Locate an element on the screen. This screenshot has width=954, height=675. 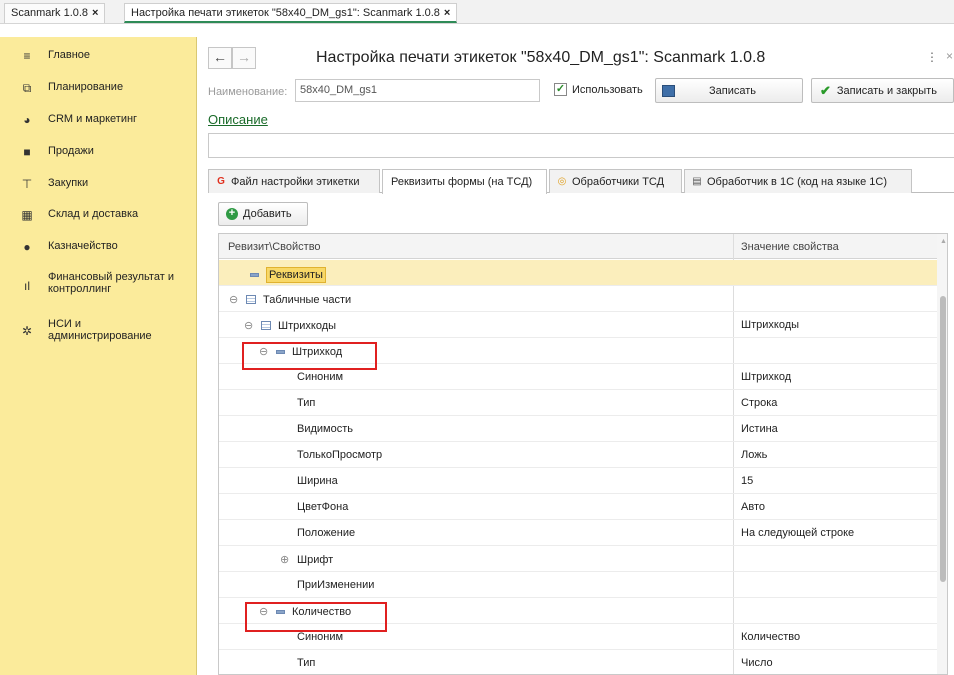
row-value: Истина is located at coordinates (759, 429).